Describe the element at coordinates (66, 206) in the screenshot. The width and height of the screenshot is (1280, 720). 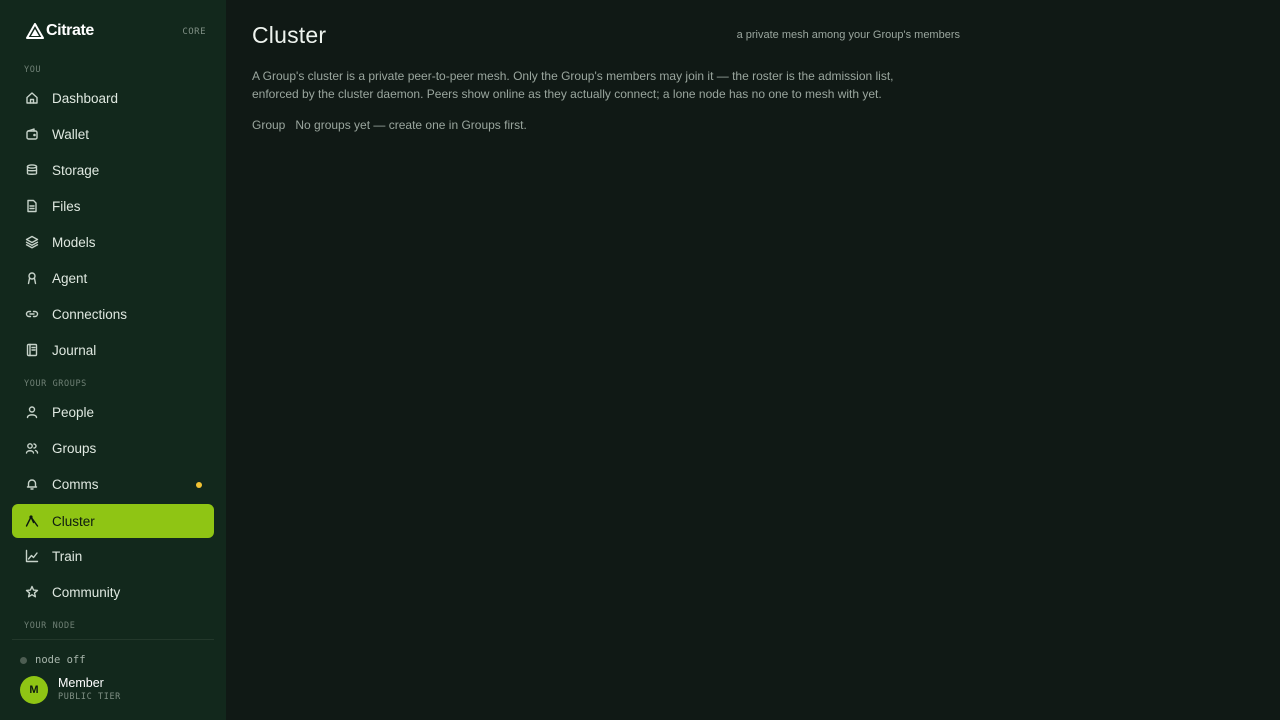
I see `sidebar-item-label: Files` at that location.